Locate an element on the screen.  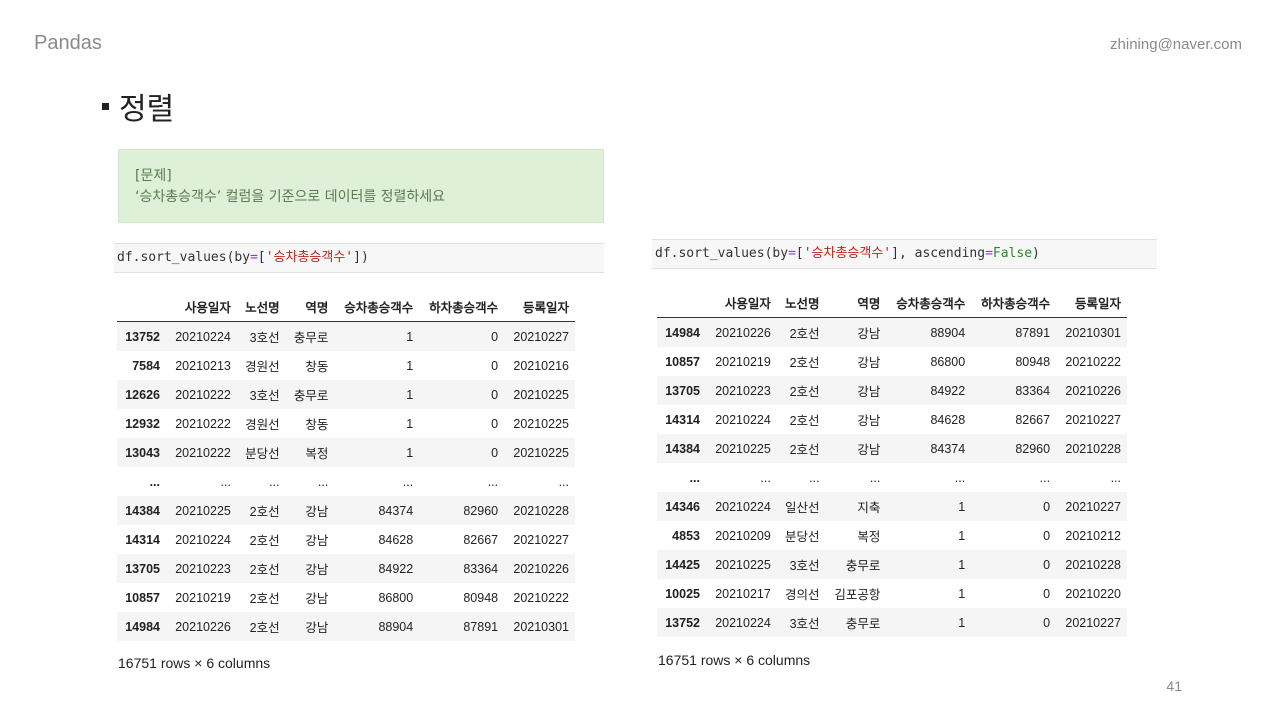
table-row: 14425 20210225 3호선 충무로 1 0 20210228 is located at coordinates (892, 564).